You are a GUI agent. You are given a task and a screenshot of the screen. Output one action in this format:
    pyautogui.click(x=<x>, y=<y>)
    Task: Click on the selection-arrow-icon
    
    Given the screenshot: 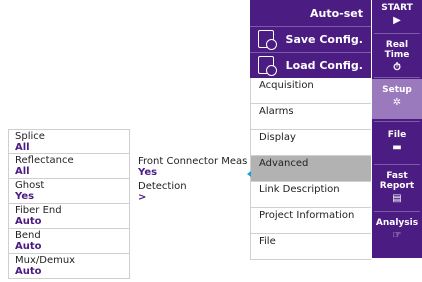 What is the action you would take?
    pyautogui.click(x=249, y=174)
    